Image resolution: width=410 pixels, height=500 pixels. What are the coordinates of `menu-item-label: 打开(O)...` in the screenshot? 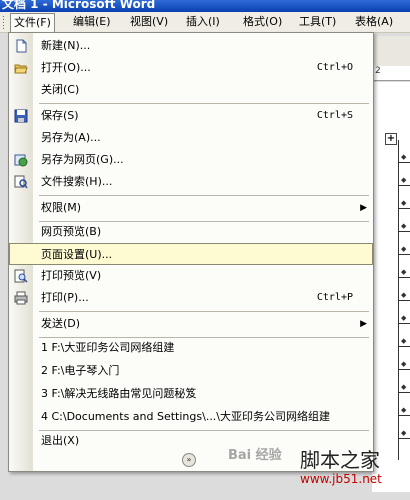 It's located at (66, 67).